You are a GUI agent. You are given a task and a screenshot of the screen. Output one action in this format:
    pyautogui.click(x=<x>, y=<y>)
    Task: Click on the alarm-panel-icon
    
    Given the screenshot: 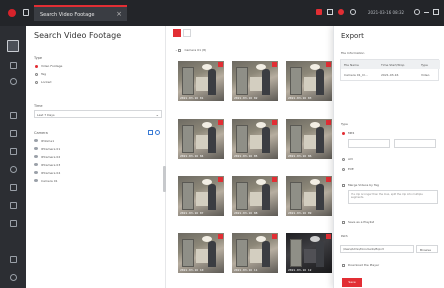 What is the action you would take?
    pyautogui.click(x=13, y=223)
    